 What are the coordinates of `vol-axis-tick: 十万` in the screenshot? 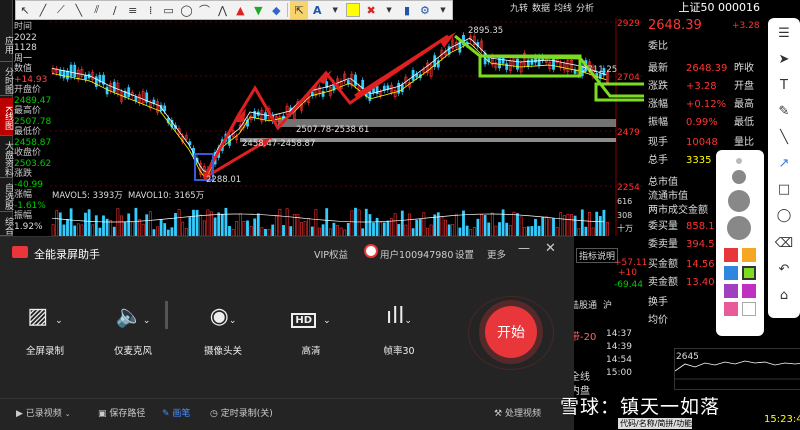 It's located at (625, 228).